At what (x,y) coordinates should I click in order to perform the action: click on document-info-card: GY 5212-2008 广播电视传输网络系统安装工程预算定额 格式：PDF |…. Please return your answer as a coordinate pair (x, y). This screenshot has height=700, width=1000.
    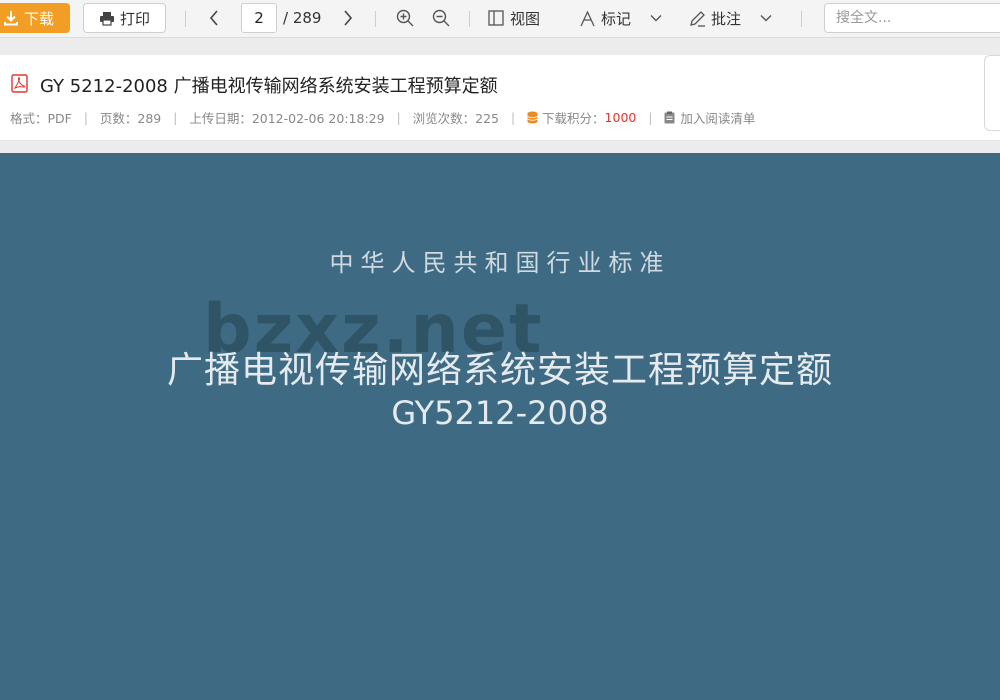
    Looking at the image, I should click on (500, 98).